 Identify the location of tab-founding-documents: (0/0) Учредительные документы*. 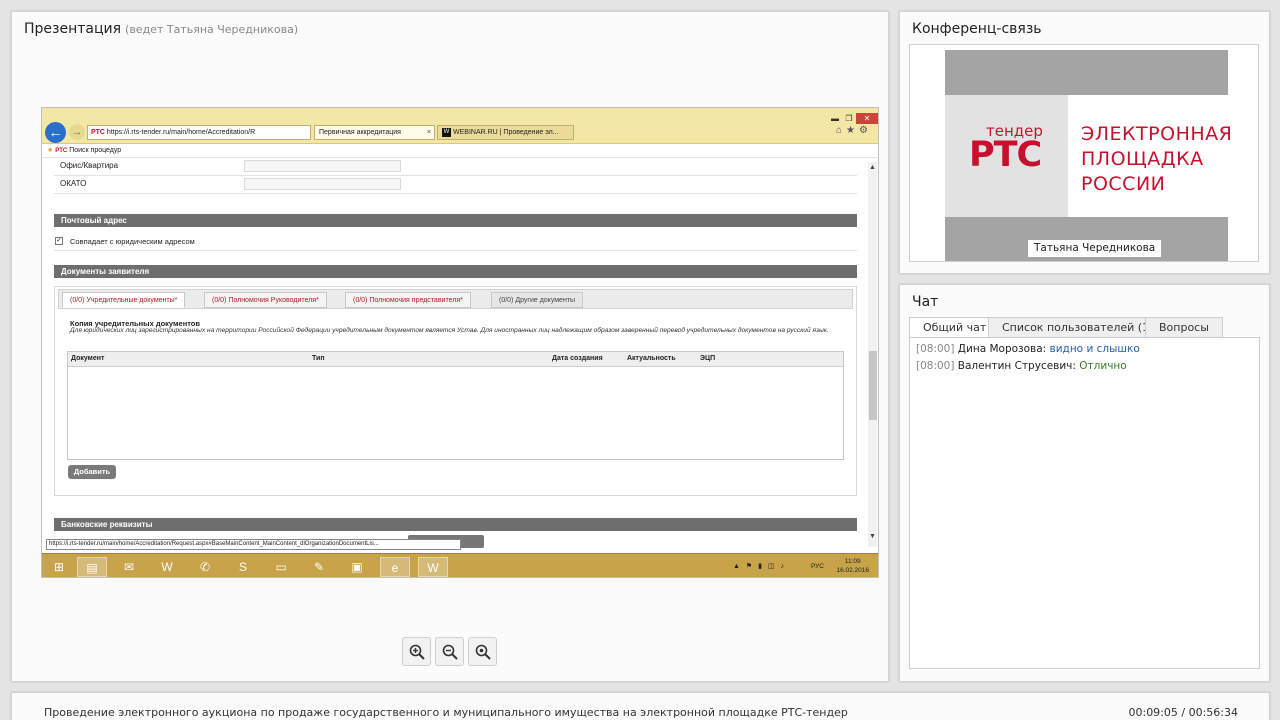
(124, 300).